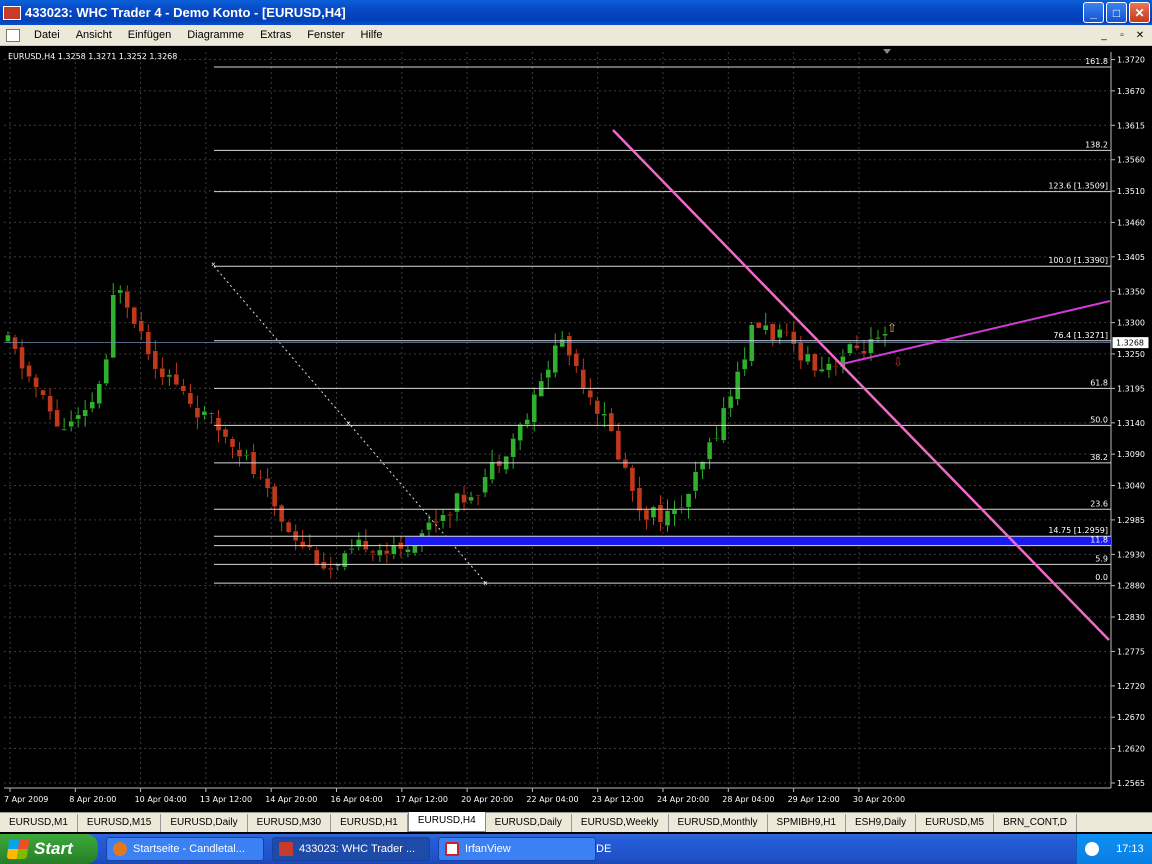  Describe the element at coordinates (149, 35) in the screenshot. I see `menu-einfuegen: Einfügen` at that location.